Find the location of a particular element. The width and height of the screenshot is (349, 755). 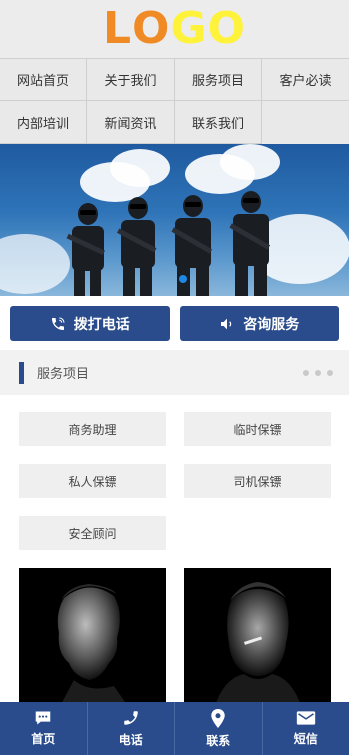

chat-icon is located at coordinates (43, 718).